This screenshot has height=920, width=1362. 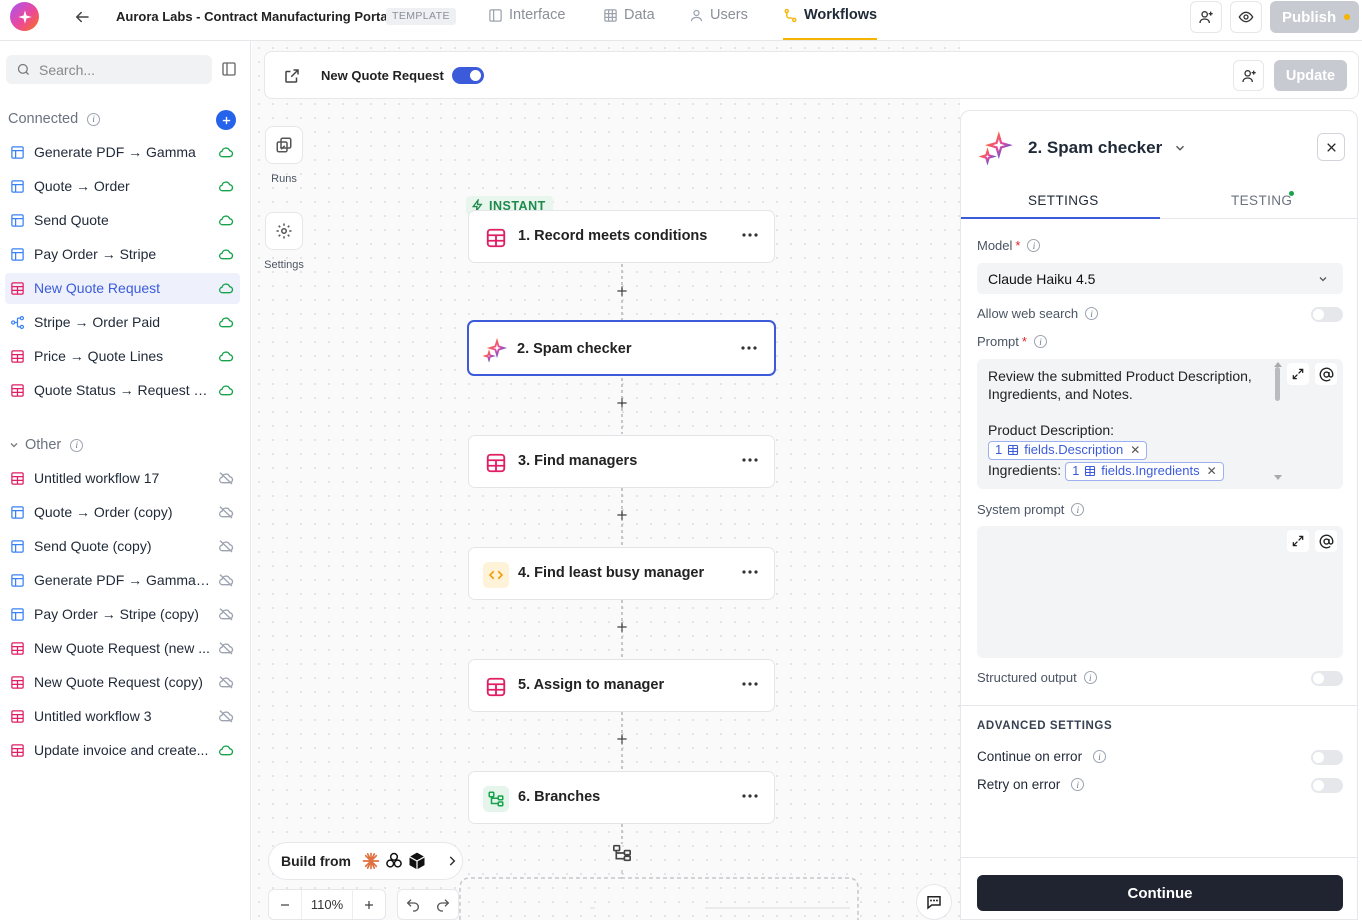 I want to click on field-reference-chip: 1 fields.Description ✕, so click(x=1068, y=450).